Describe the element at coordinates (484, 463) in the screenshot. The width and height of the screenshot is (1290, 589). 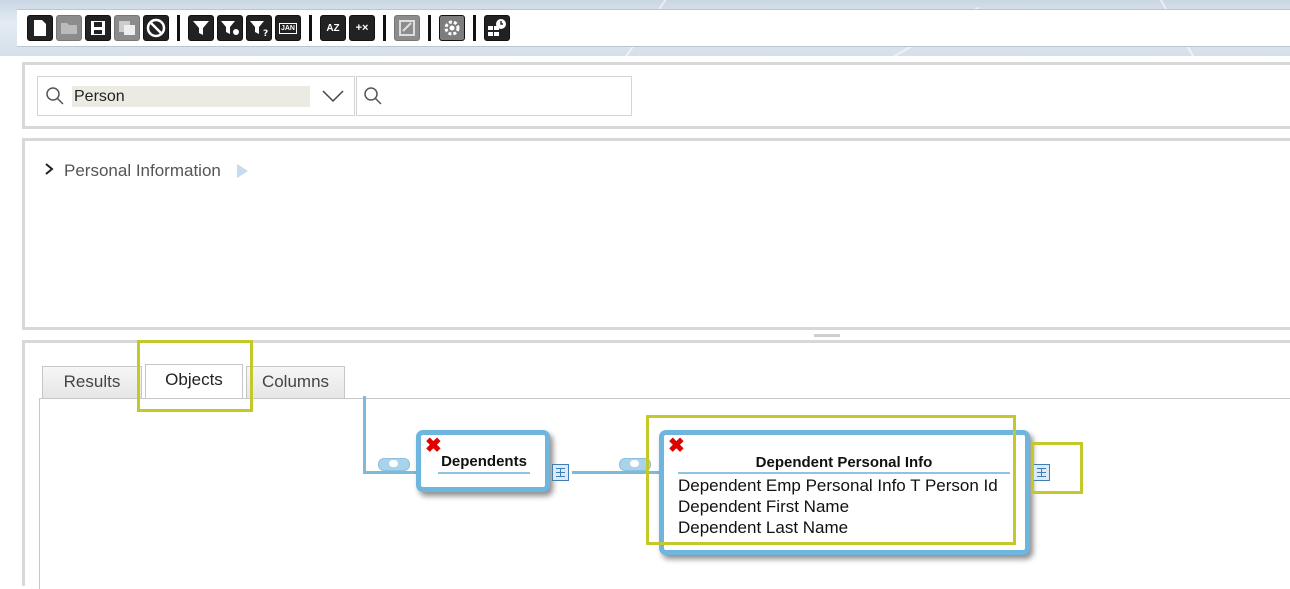
I see `entity-title: Dependents` at that location.